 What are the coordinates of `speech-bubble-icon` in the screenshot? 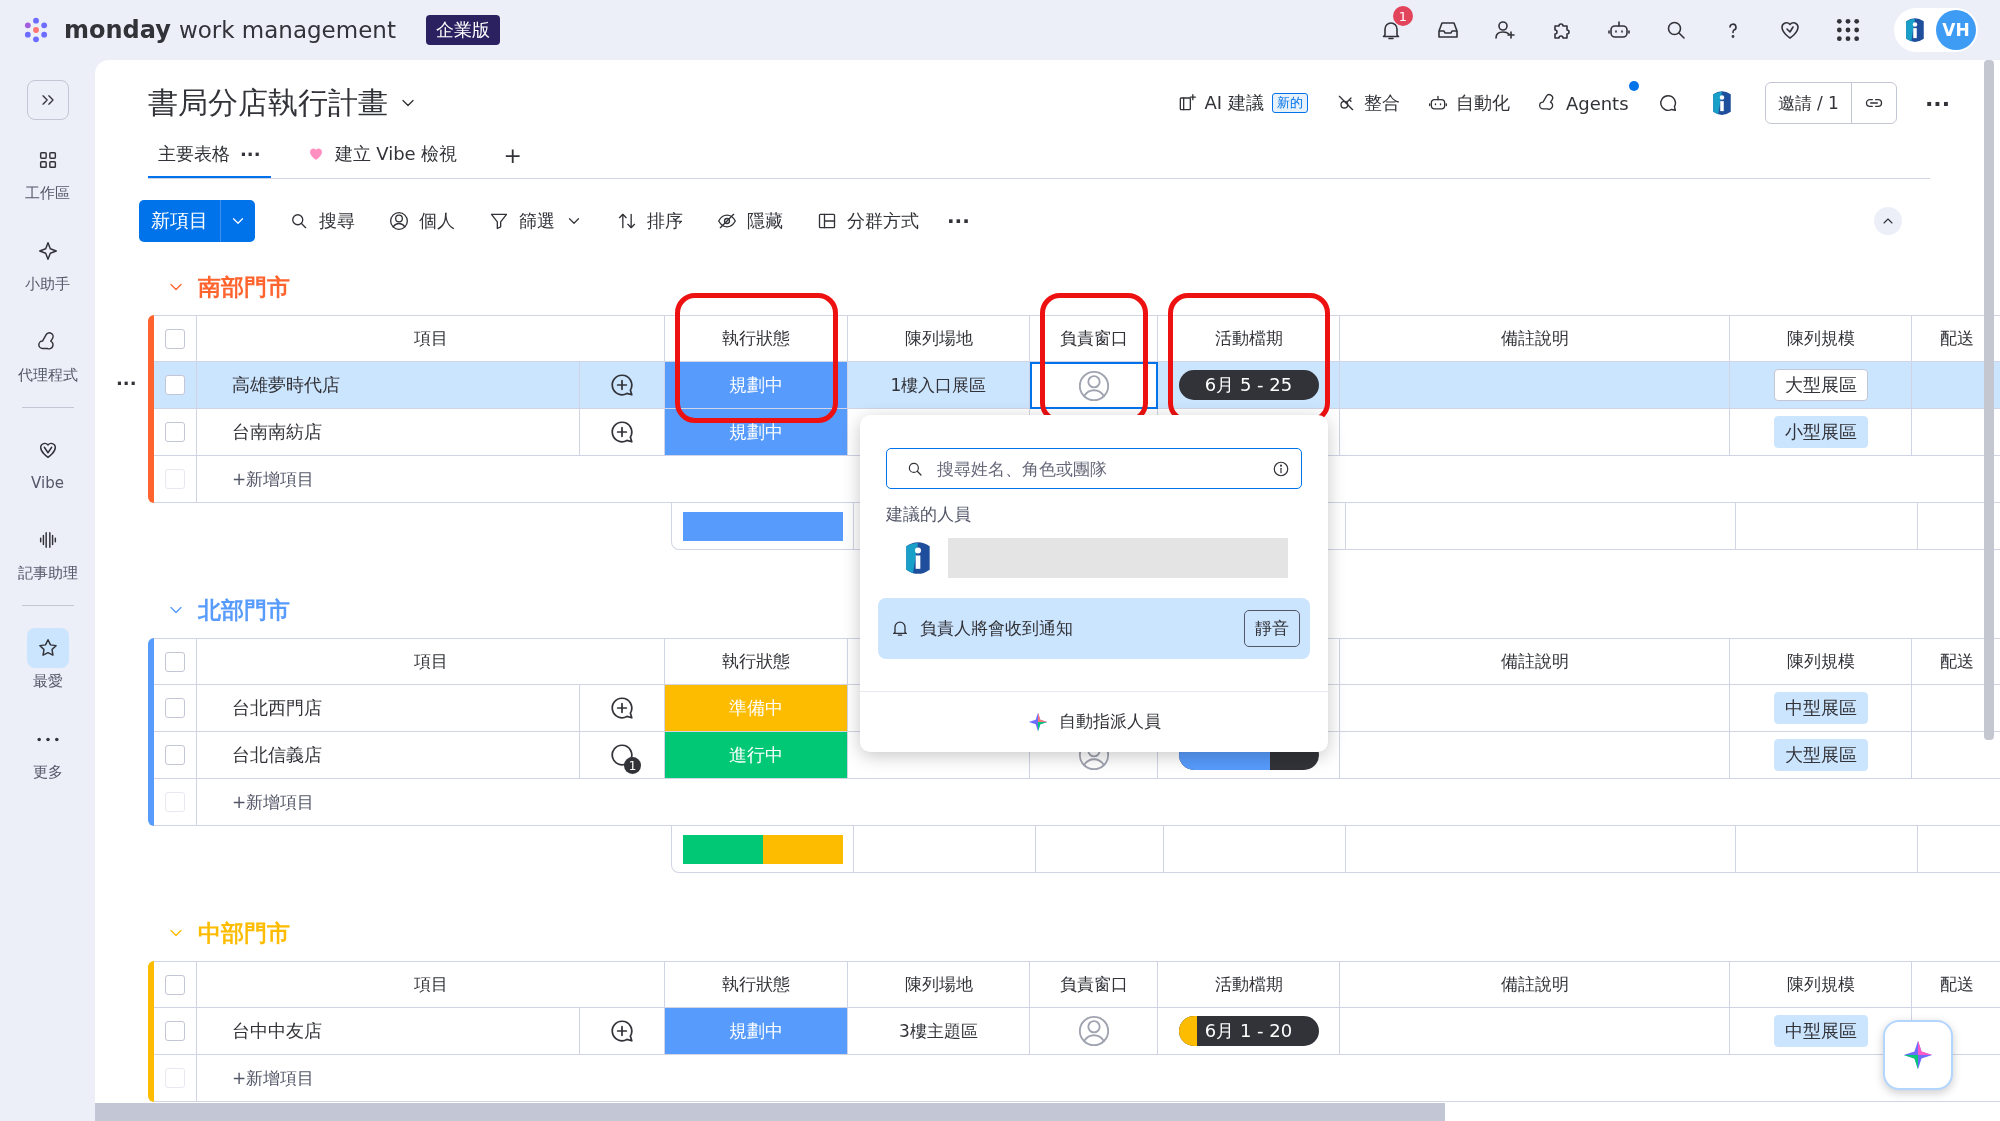 It's located at (622, 755).